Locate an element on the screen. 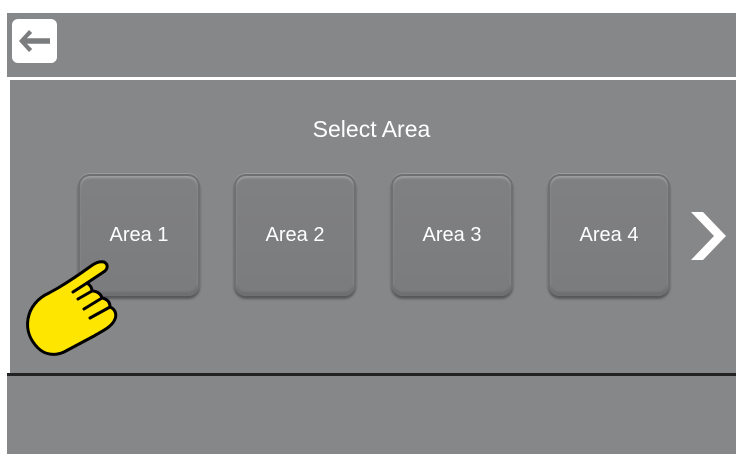  top-bar is located at coordinates (371, 45).